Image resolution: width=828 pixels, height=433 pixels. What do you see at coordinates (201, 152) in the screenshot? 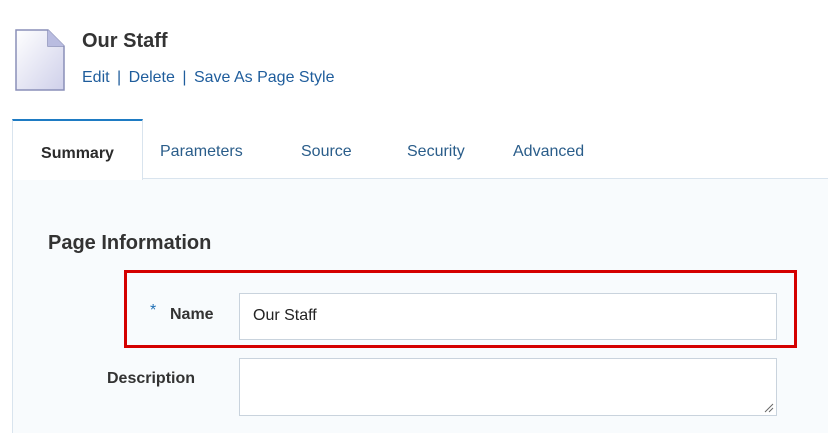
I see `tab-parameters: Parameters` at bounding box center [201, 152].